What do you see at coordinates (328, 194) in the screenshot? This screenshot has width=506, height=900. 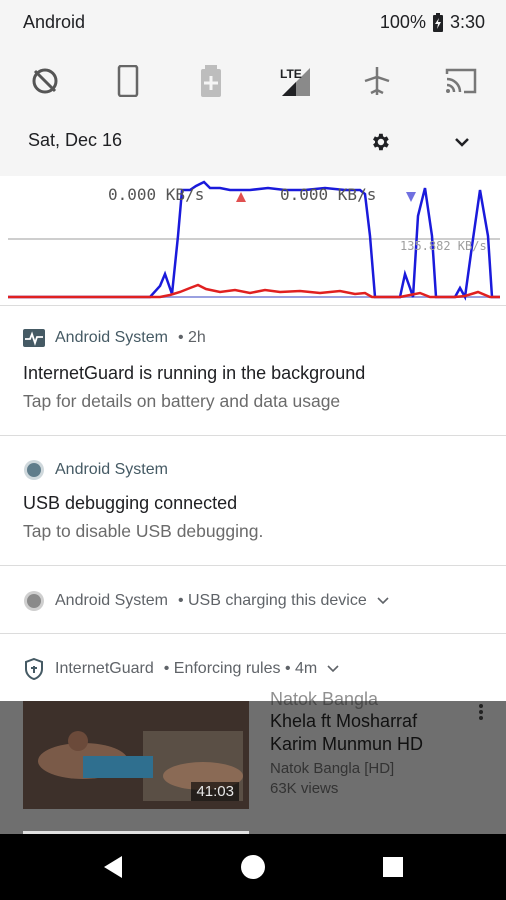 I see `download-rate-label: 0.000 KB/s` at bounding box center [328, 194].